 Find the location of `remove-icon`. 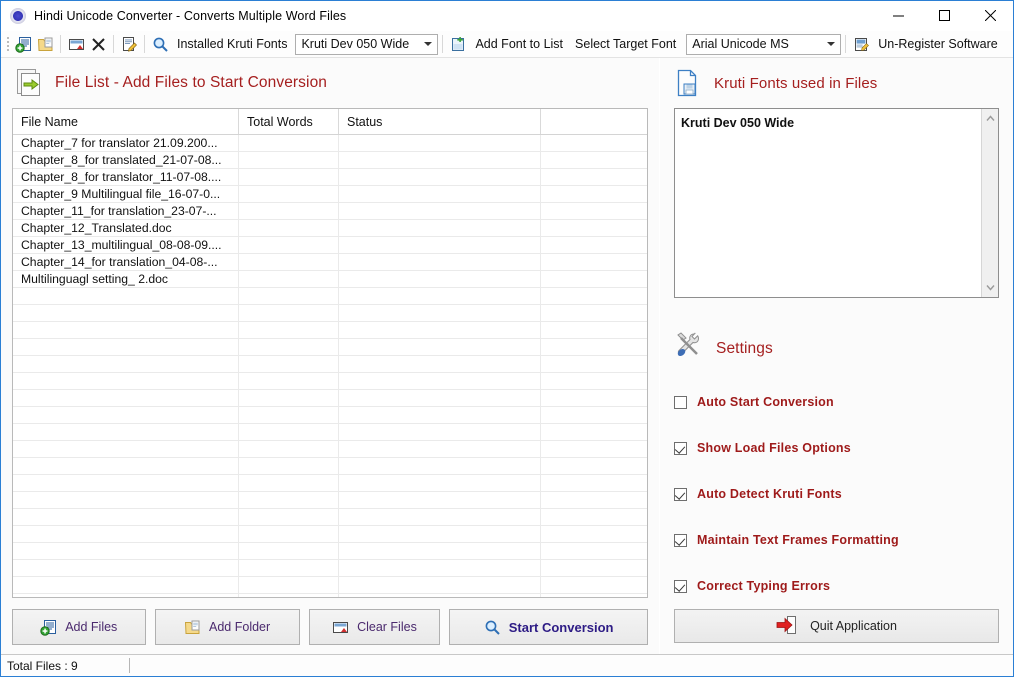

remove-icon is located at coordinates (98, 44).